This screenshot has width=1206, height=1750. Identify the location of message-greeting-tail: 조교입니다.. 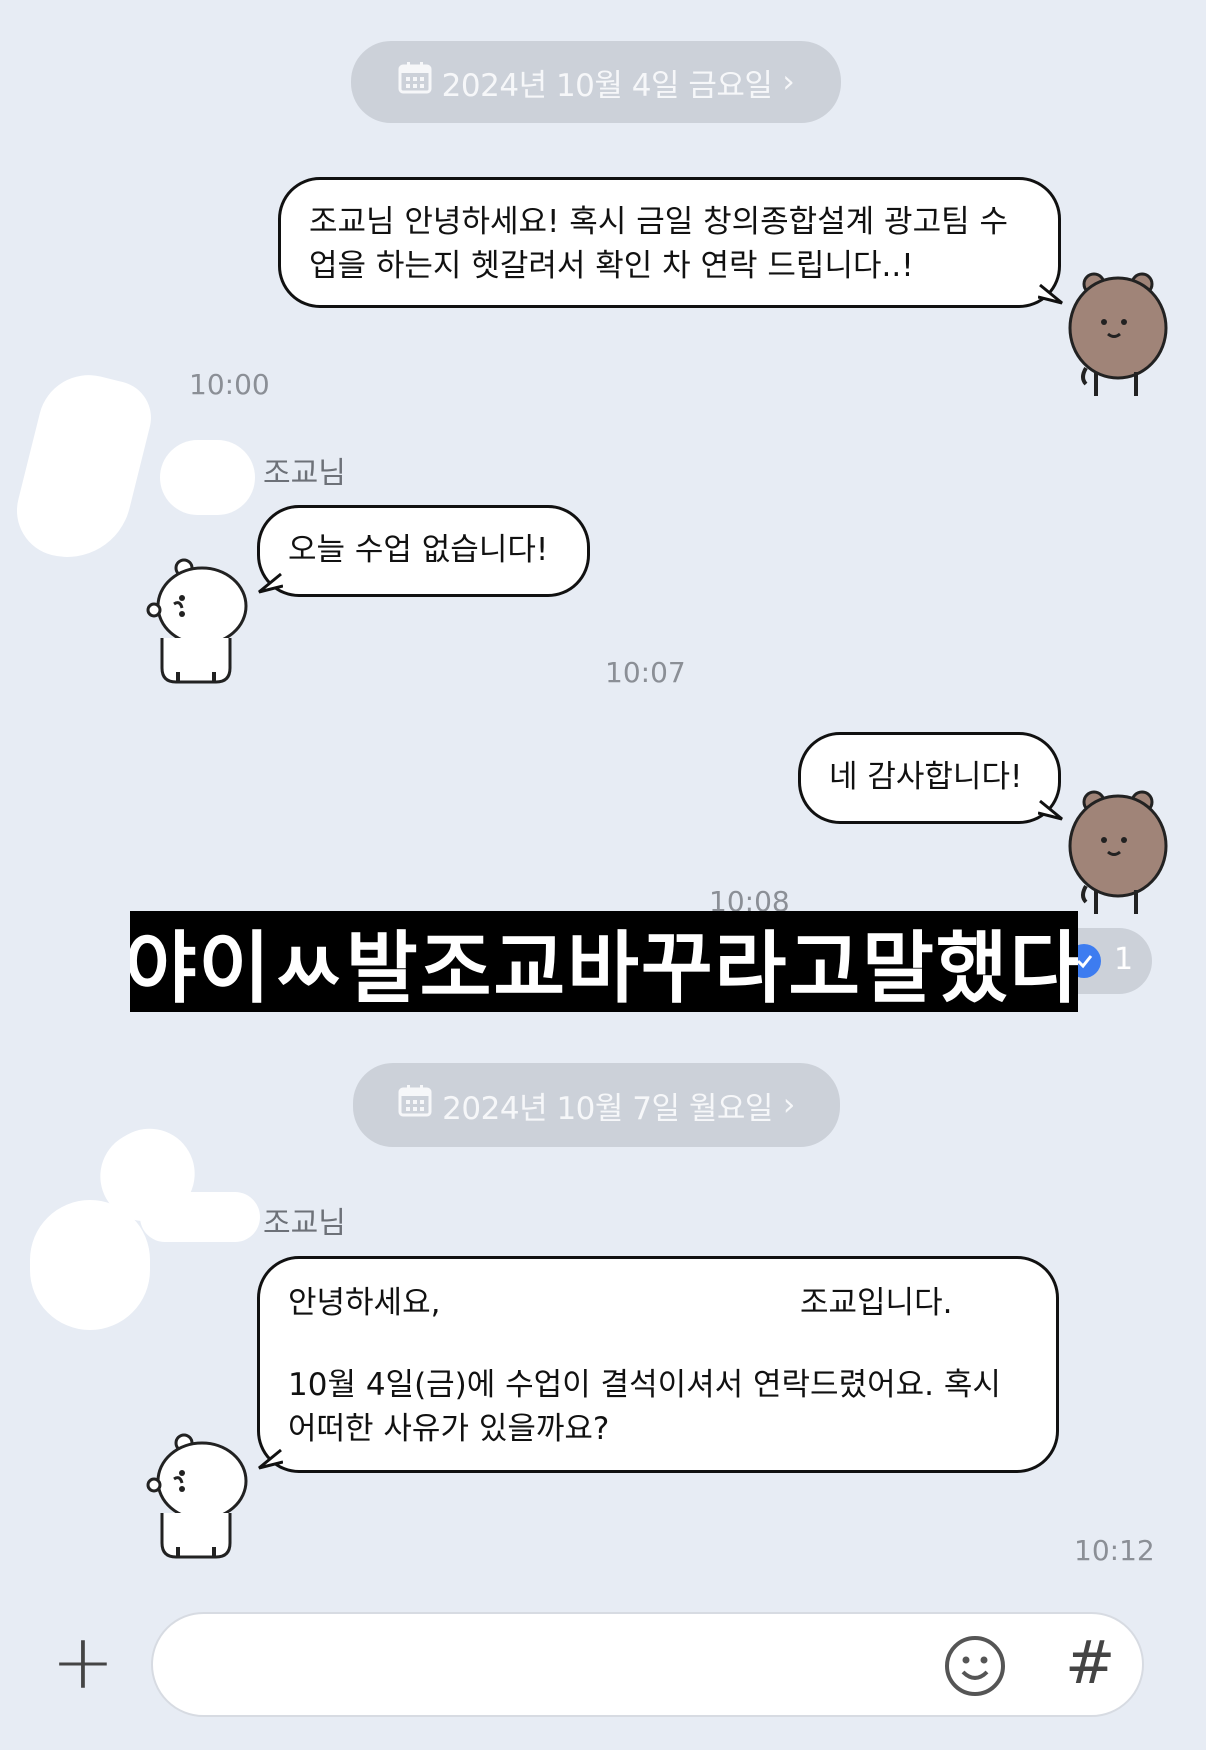
(876, 1303).